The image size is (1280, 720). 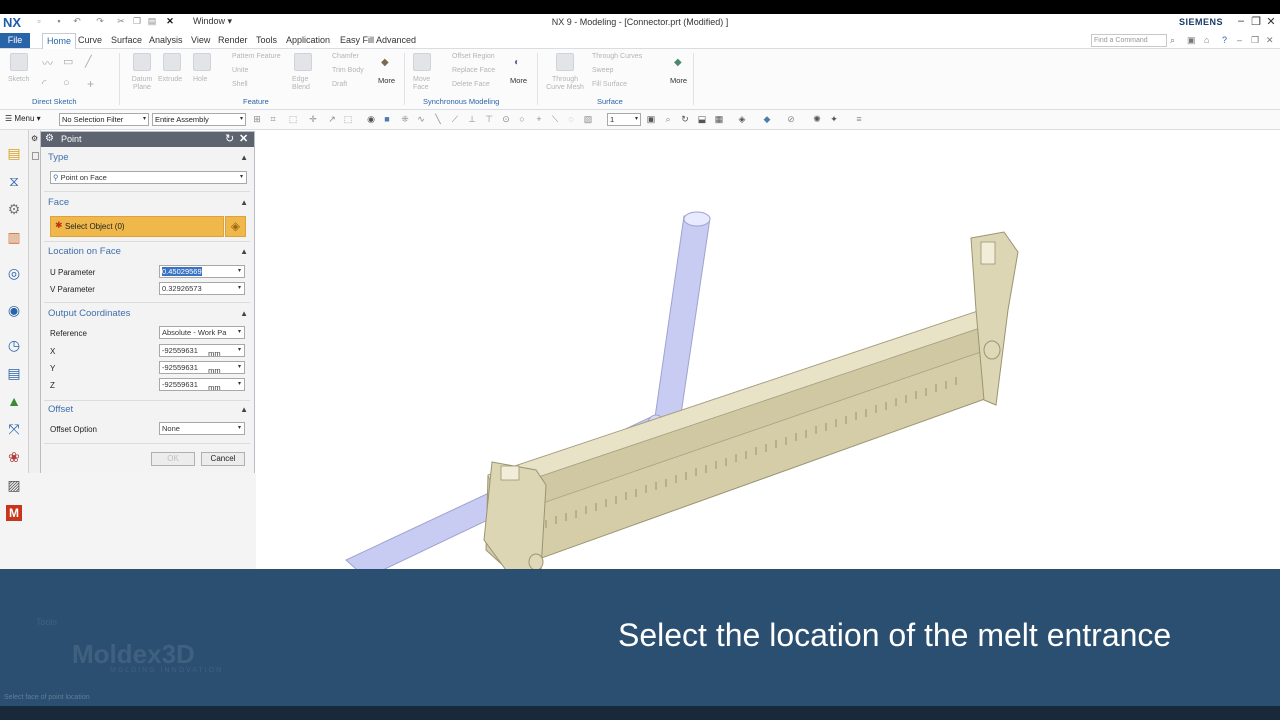 I want to click on tab-analysis: Analysis, so click(x=166, y=40).